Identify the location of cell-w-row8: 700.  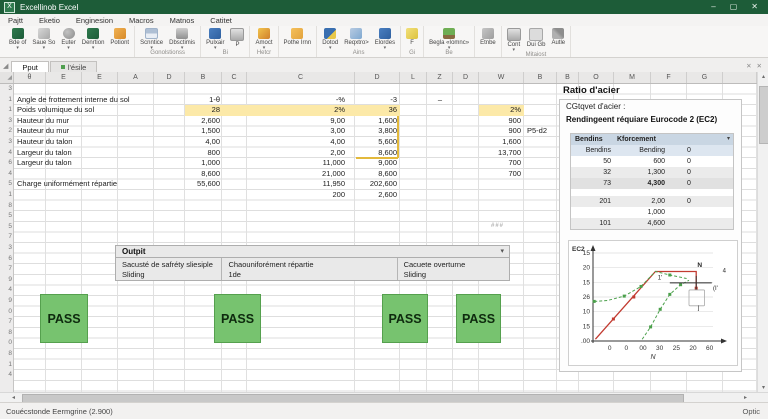
(500, 174).